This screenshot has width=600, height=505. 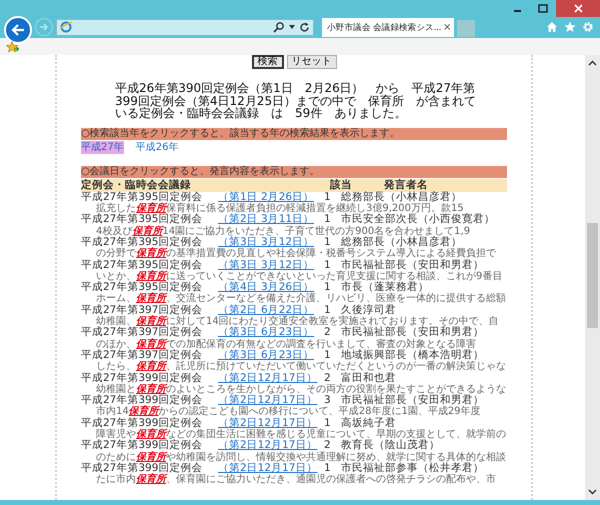 I want to click on snippet-text: の分野で保育所の基準措置費の見直しや社会保障・税番号システム導入による経費負担で, so click(x=296, y=254).